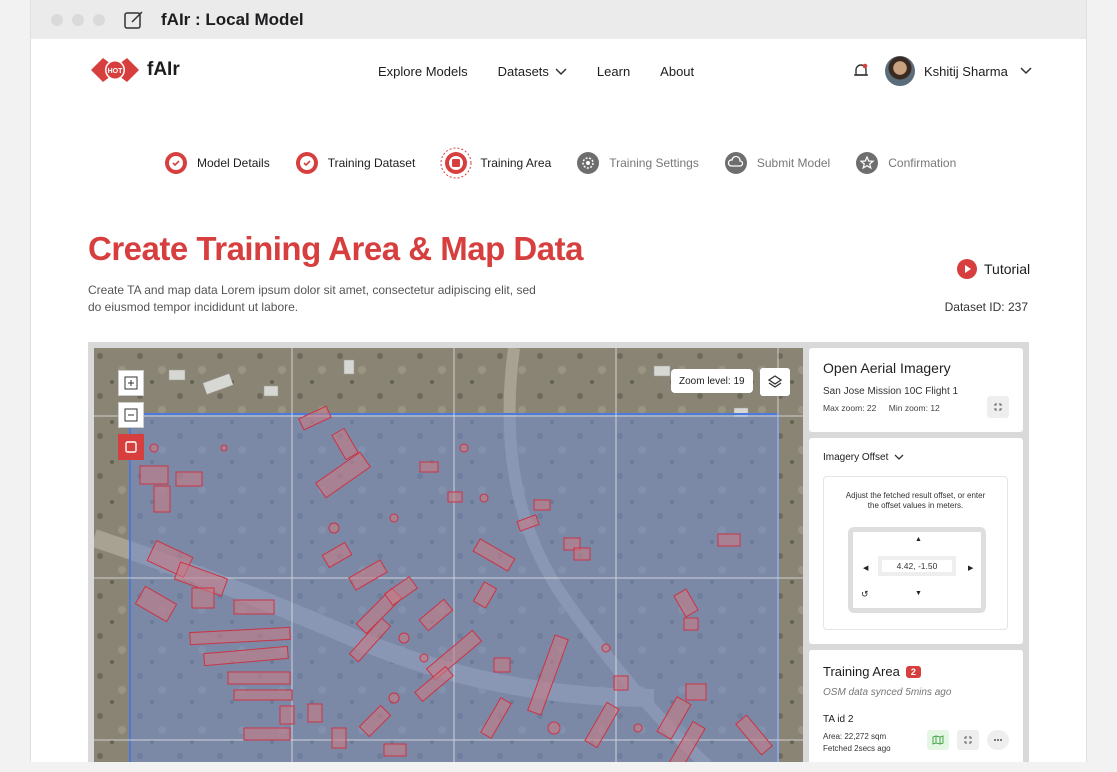  I want to click on star-badge-icon, so click(867, 163).